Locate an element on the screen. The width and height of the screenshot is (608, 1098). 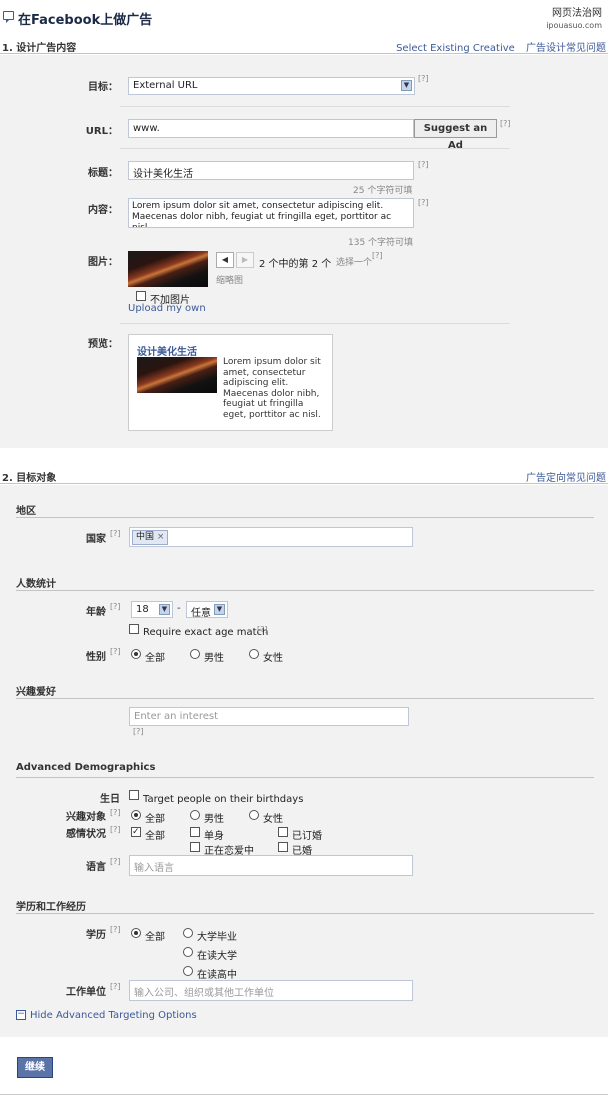
edu-all-label: 全部 is located at coordinates (155, 937).